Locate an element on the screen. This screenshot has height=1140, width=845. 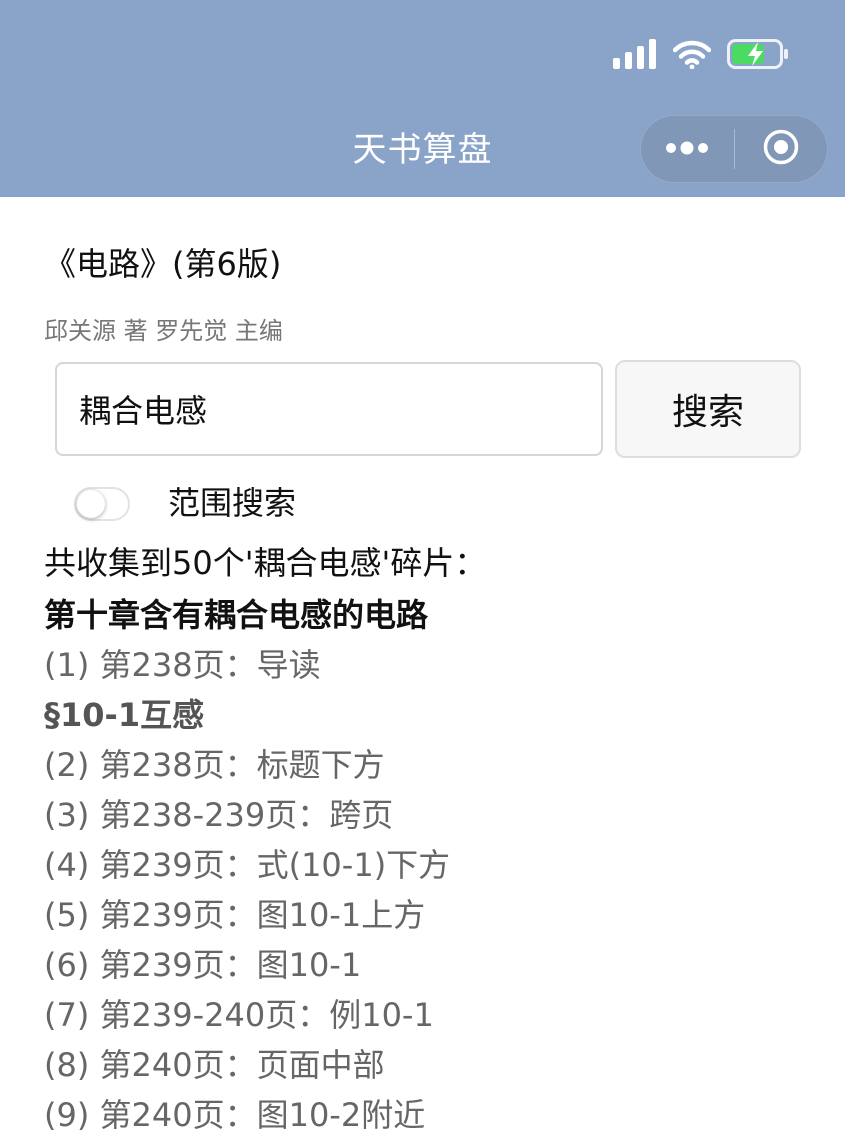
mini-program-capsule is located at coordinates (734, 149).